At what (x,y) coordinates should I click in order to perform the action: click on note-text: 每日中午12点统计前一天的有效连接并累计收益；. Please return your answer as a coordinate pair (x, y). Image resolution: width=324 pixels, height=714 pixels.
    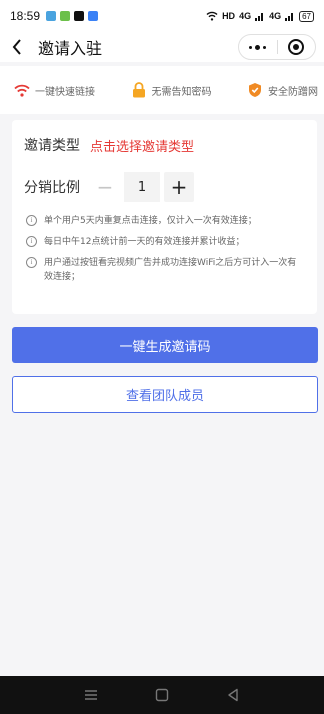
    Looking at the image, I should click on (144, 242).